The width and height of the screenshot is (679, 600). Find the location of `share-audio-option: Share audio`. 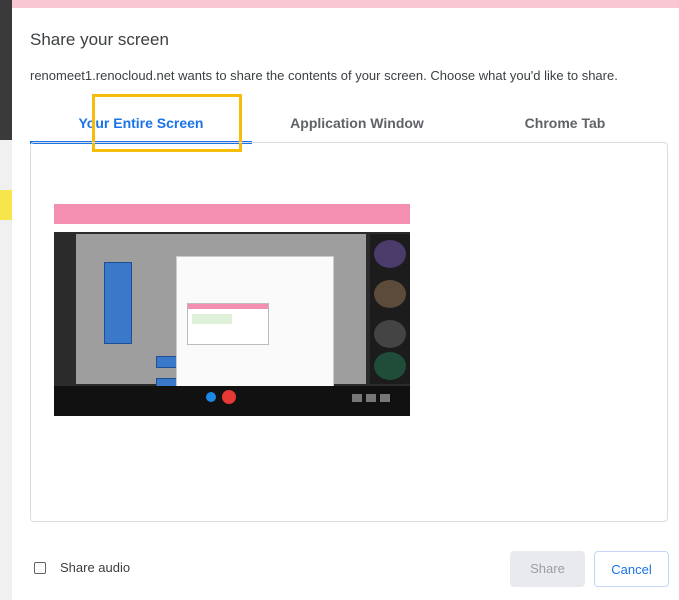

share-audio-option: Share audio is located at coordinates (82, 567).